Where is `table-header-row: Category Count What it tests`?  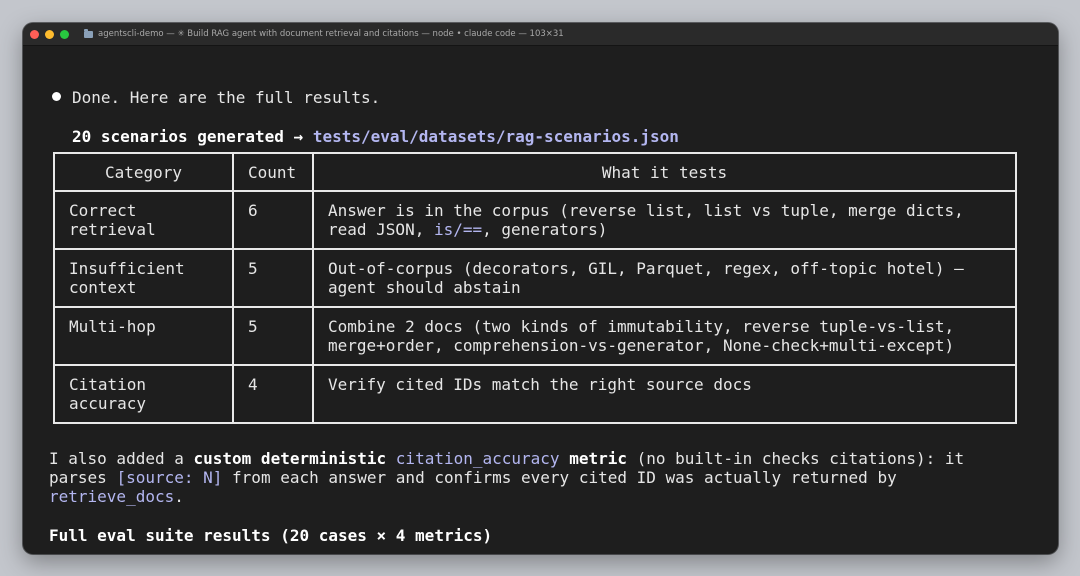
table-header-row: Category Count What it tests is located at coordinates (535, 172).